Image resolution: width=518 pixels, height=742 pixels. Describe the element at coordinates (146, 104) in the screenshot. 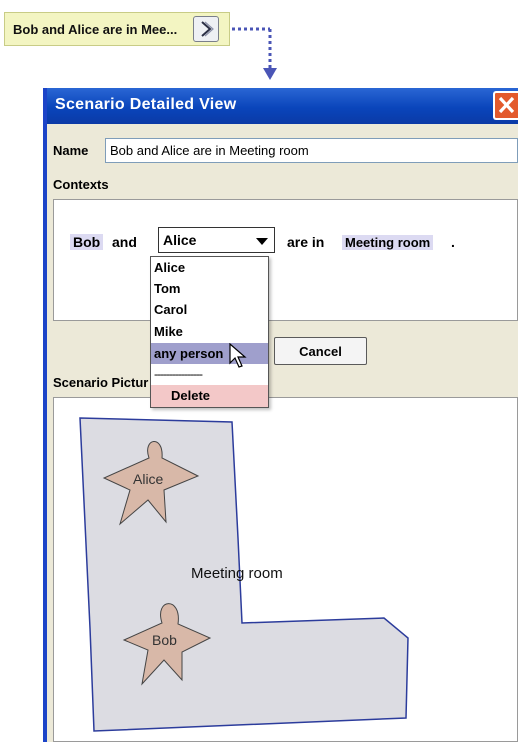

I see `window-title: Scenario Detailed View` at that location.